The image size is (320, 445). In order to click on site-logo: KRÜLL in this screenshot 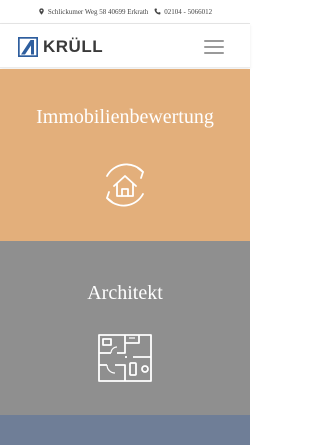, I will do `click(60, 47)`.